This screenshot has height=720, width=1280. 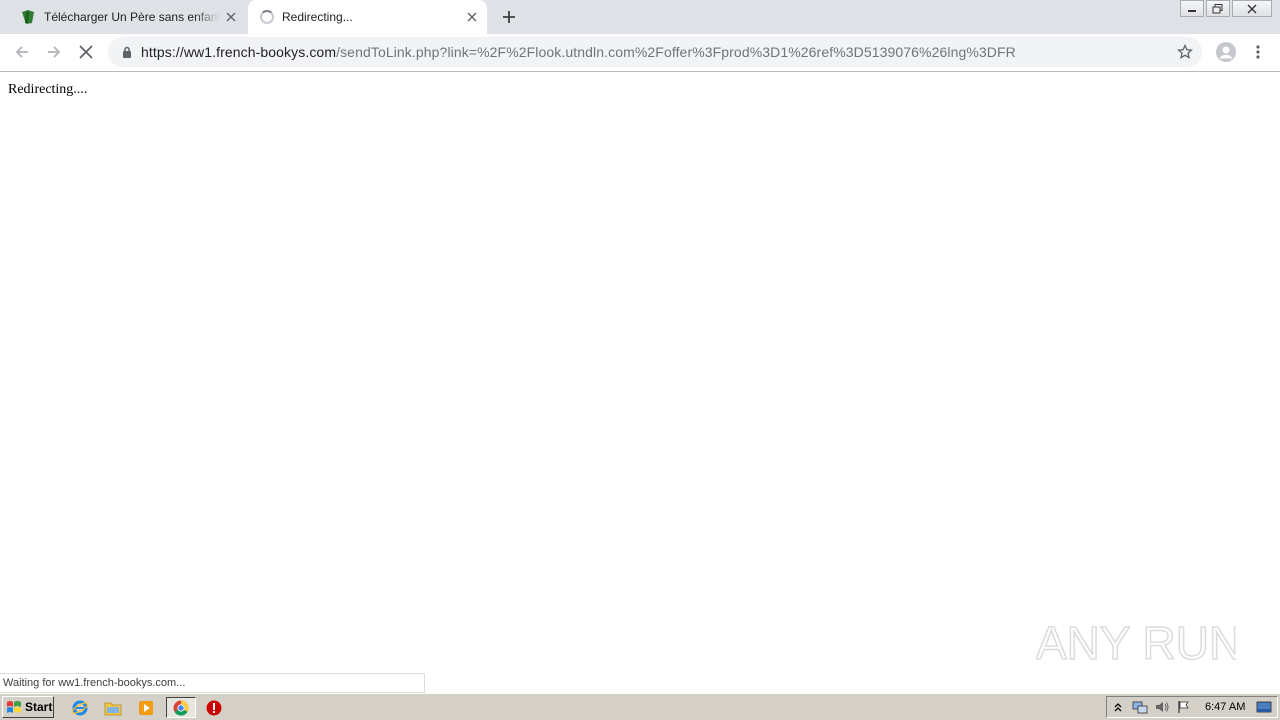 I want to click on chrome-taskbar-button, so click(x=181, y=707).